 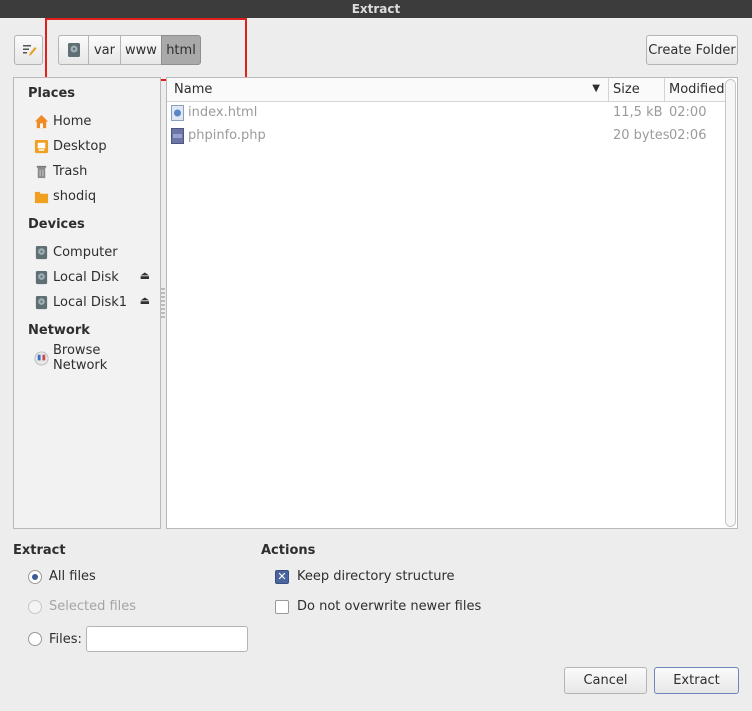 I want to click on all-files-radio, so click(x=35, y=577).